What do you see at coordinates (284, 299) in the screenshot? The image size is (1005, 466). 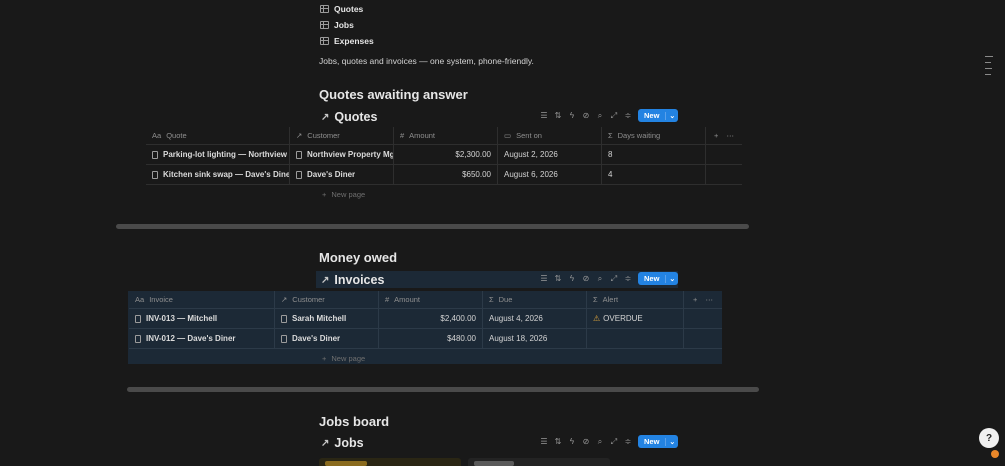 I see `relation-icon: ↗` at bounding box center [284, 299].